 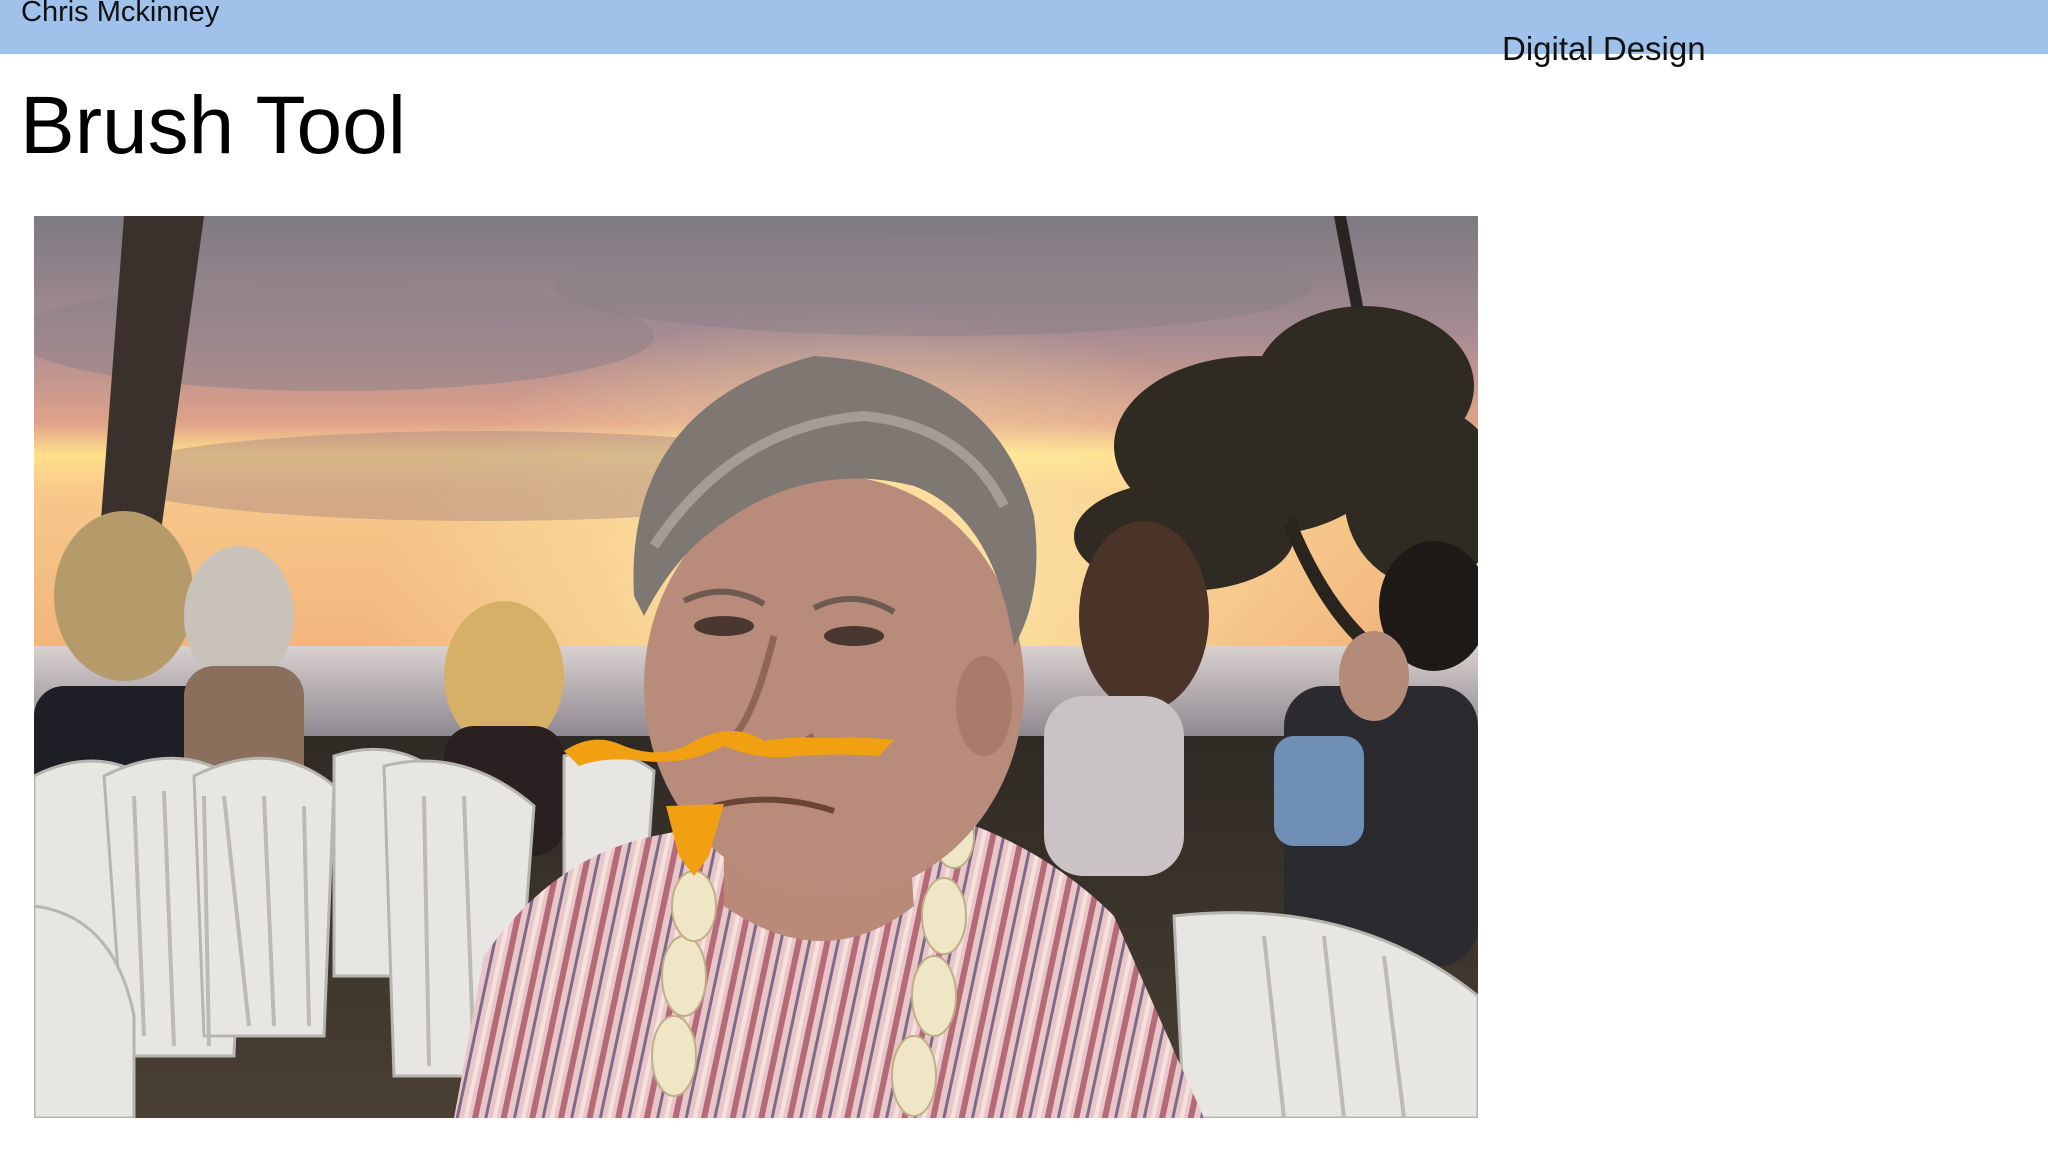 I want to click on slide-title: Brush Tool, so click(x=213, y=125).